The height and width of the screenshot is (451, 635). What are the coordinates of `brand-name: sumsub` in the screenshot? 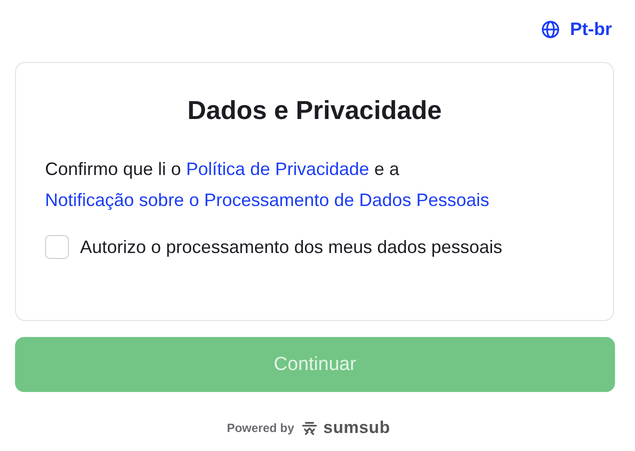 It's located at (356, 428).